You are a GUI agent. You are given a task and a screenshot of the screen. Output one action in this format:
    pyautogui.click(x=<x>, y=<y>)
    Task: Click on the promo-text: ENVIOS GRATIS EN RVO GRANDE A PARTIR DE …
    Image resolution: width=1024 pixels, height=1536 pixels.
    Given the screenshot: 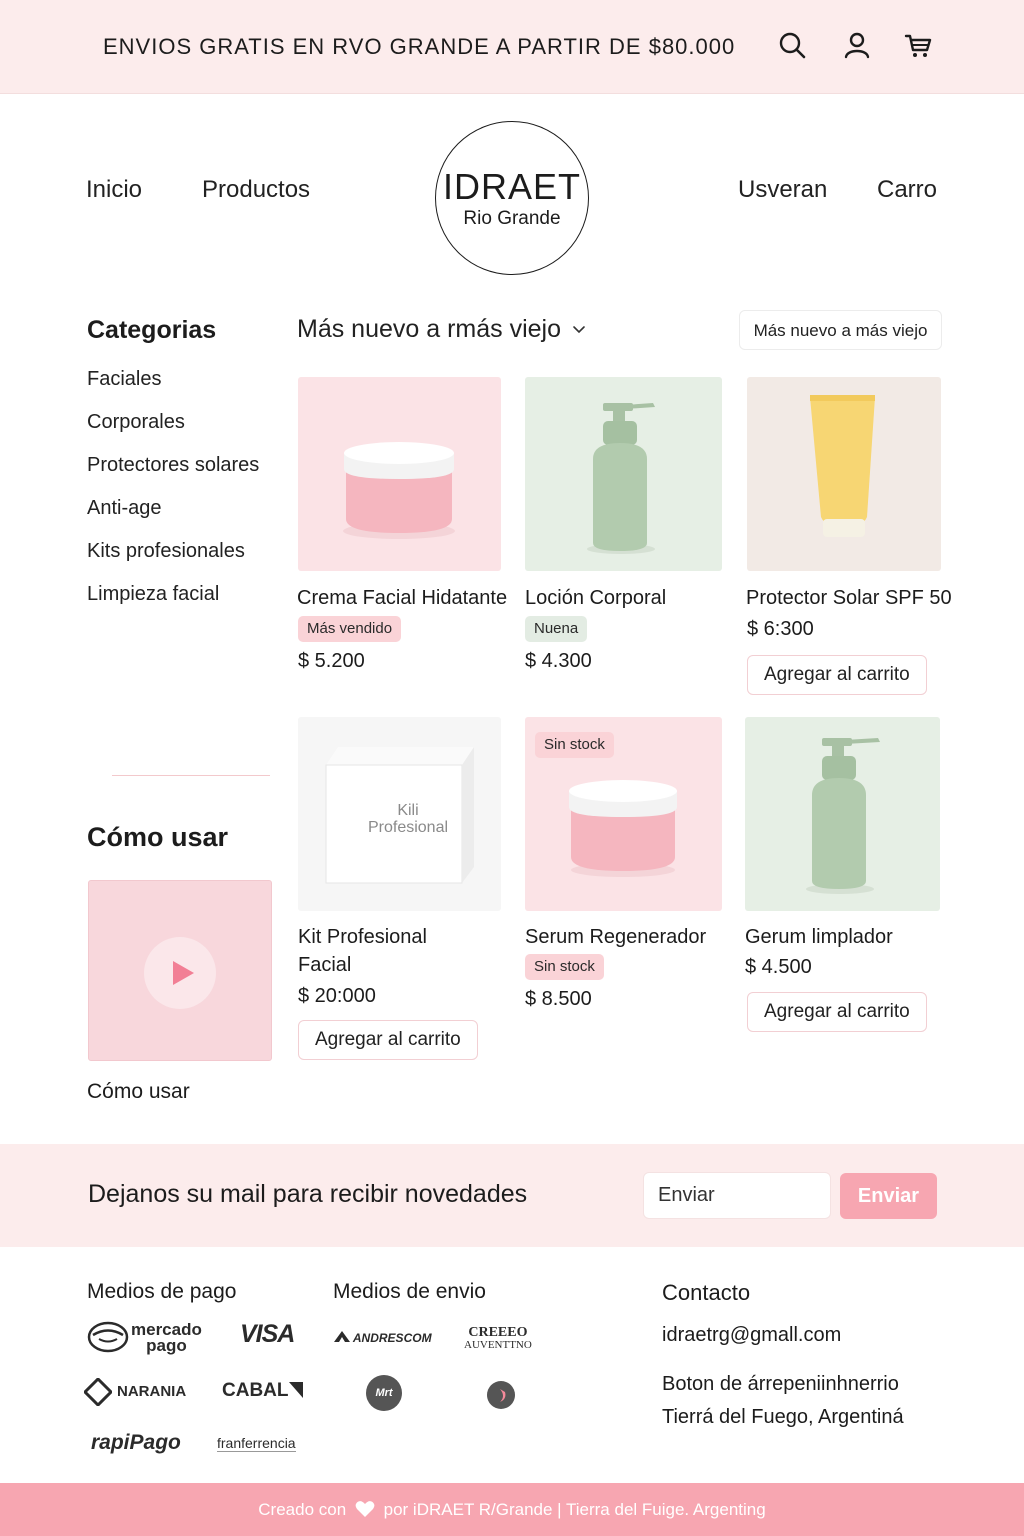 What is the action you would take?
    pyautogui.click(x=419, y=46)
    